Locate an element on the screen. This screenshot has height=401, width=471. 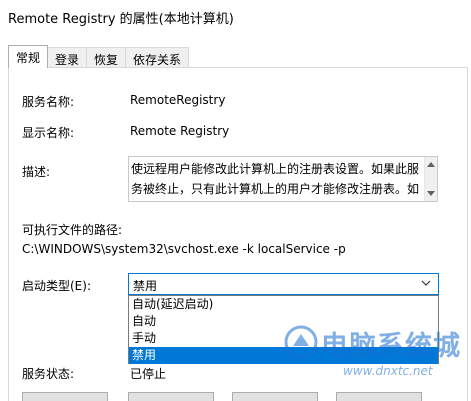
option-auto-delayed: 自动(延迟启动) is located at coordinates (283, 304).